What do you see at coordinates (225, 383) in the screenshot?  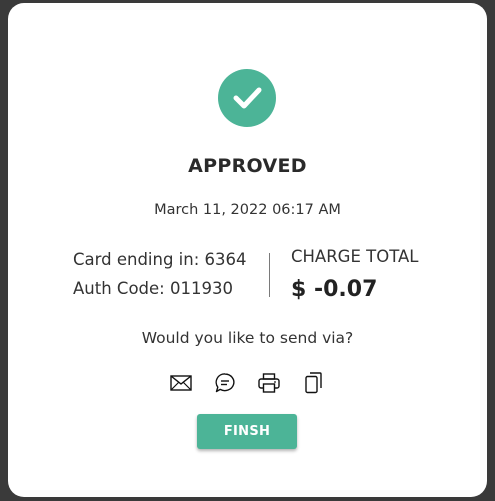 I see `sms-icon` at bounding box center [225, 383].